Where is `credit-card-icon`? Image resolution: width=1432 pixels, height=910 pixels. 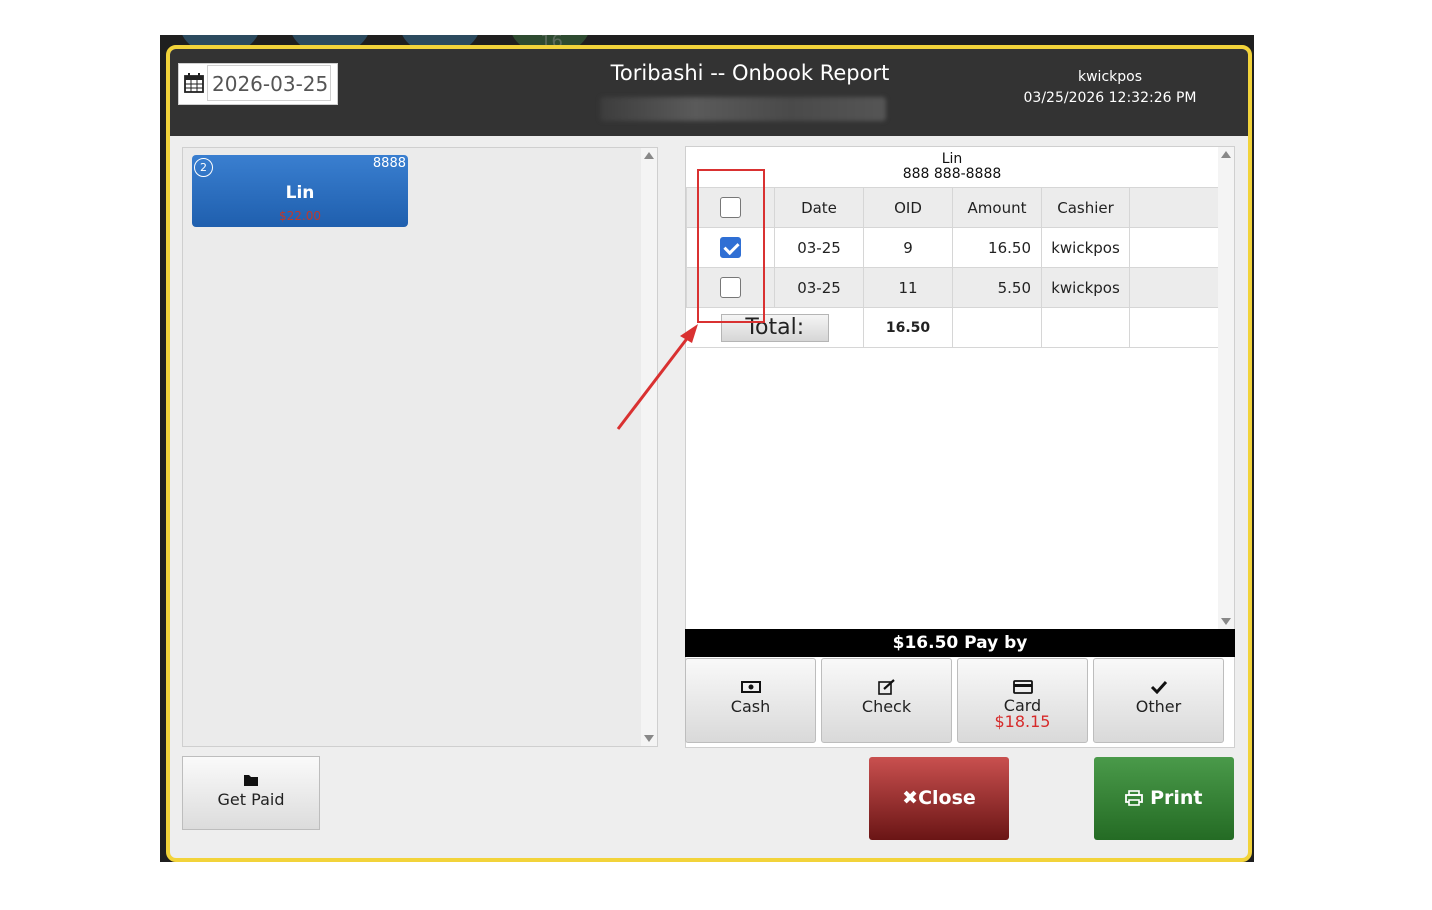 credit-card-icon is located at coordinates (1022, 688).